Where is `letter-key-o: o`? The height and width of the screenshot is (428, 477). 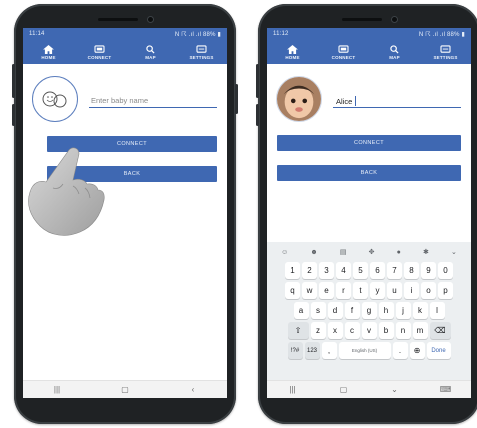 letter-key-o: o is located at coordinates (428, 290).